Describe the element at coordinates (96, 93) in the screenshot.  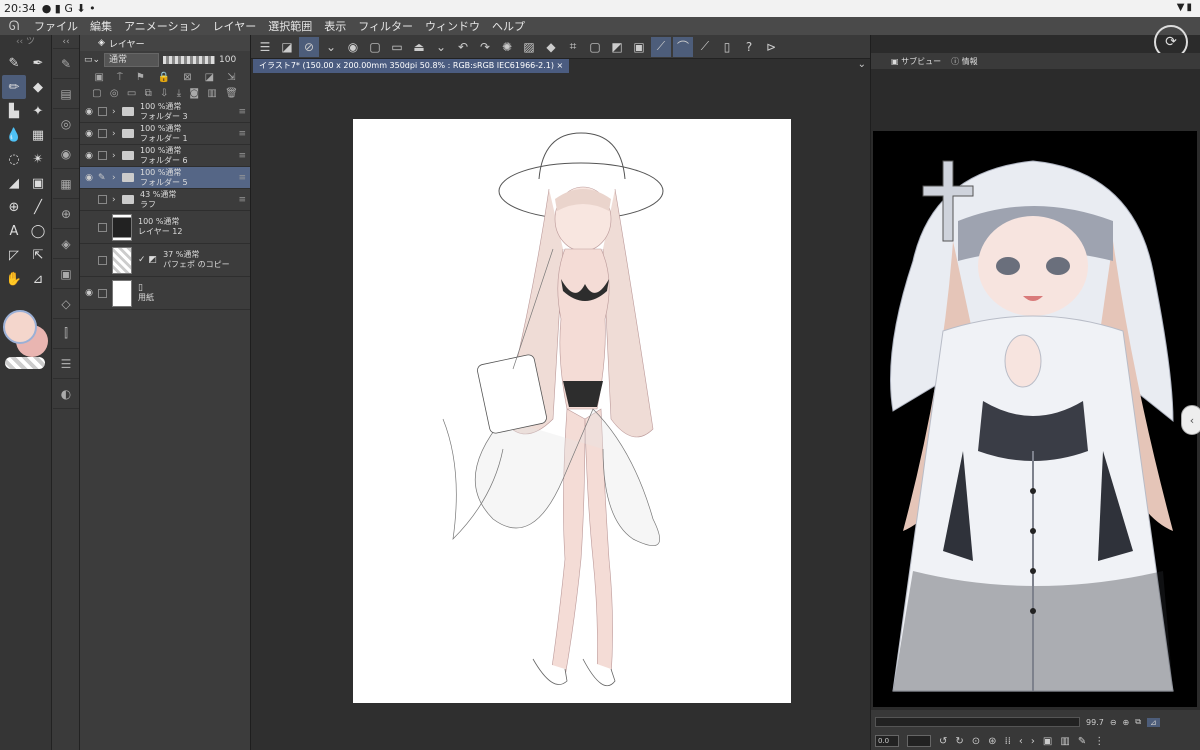
I see `new-layer-icon: ▢` at that location.